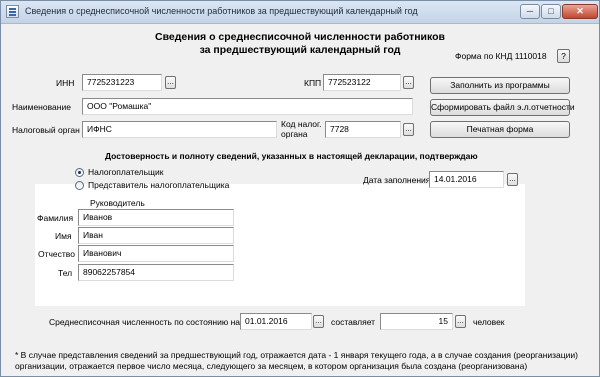 The image size is (600, 377). What do you see at coordinates (41, 107) in the screenshot?
I see `org-name-label: Наименование` at bounding box center [41, 107].